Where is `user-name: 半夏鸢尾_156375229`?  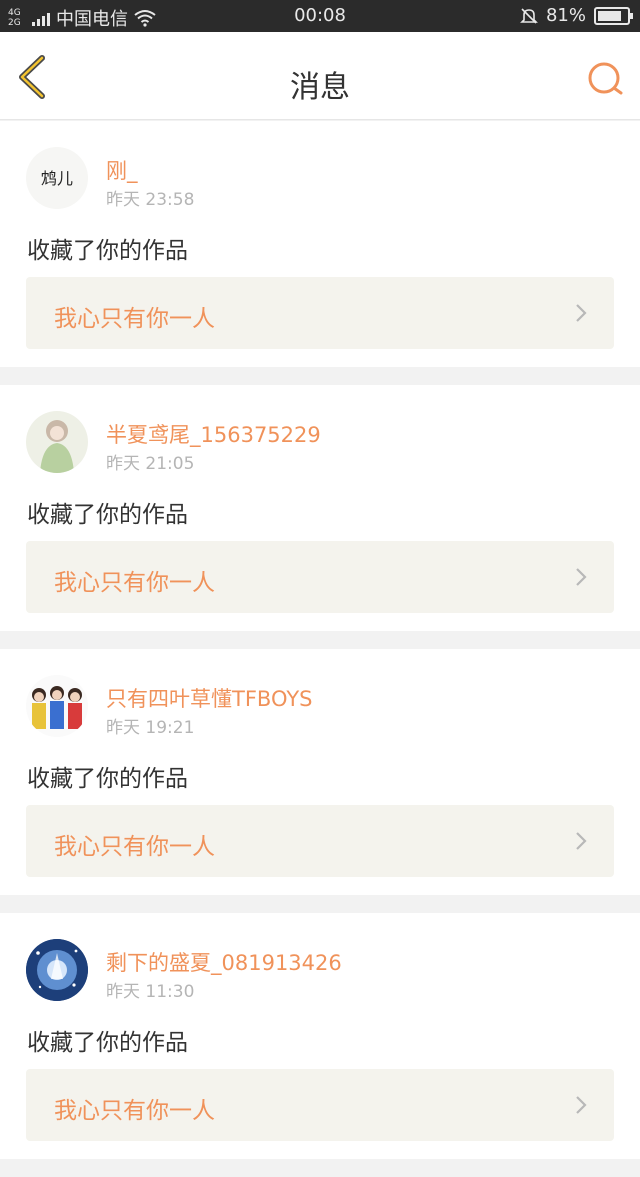 user-name: 半夏鸢尾_156375229 is located at coordinates (213, 434).